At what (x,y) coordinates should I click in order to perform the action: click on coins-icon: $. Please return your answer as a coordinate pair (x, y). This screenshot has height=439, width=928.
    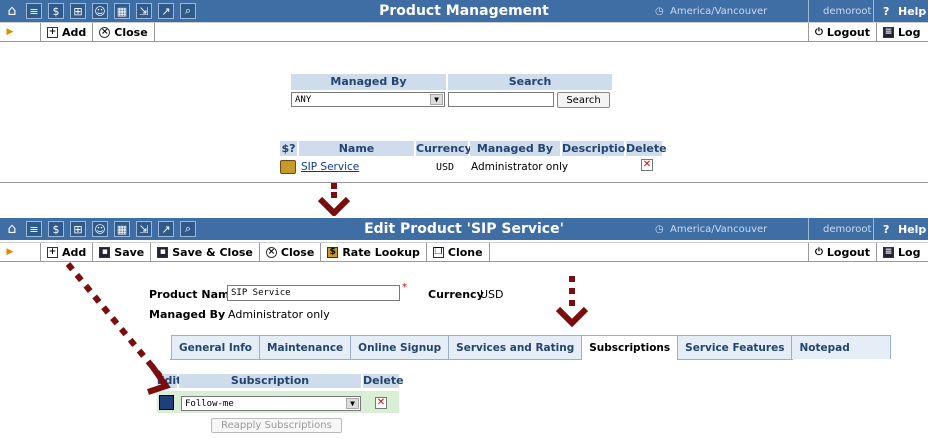
    Looking at the image, I should click on (333, 252).